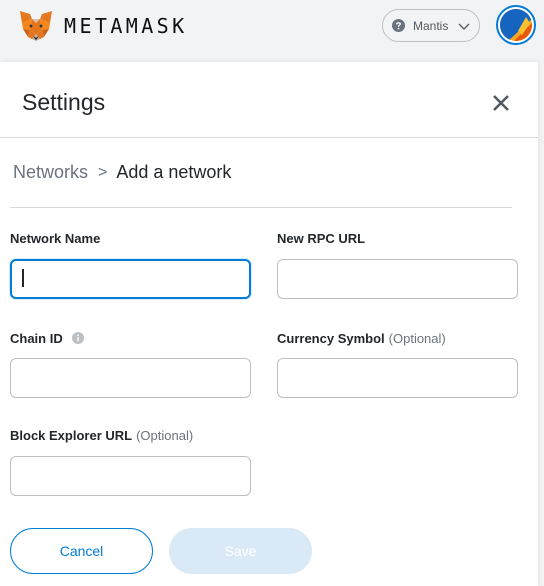 The width and height of the screenshot is (544, 586). What do you see at coordinates (78, 338) in the screenshot?
I see `info-icon` at bounding box center [78, 338].